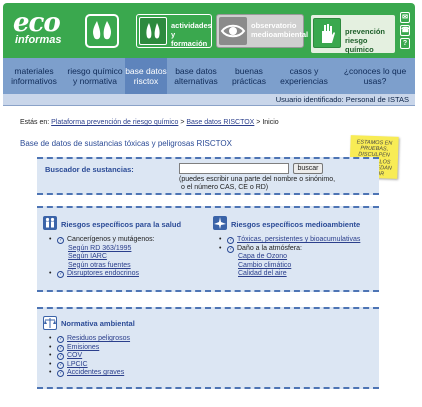 The height and width of the screenshot is (407, 422). Describe the element at coordinates (114, 122) in the screenshot. I see `breadcrumb-link-plataforma: Plataforma prevención de riesgo químico` at that location.